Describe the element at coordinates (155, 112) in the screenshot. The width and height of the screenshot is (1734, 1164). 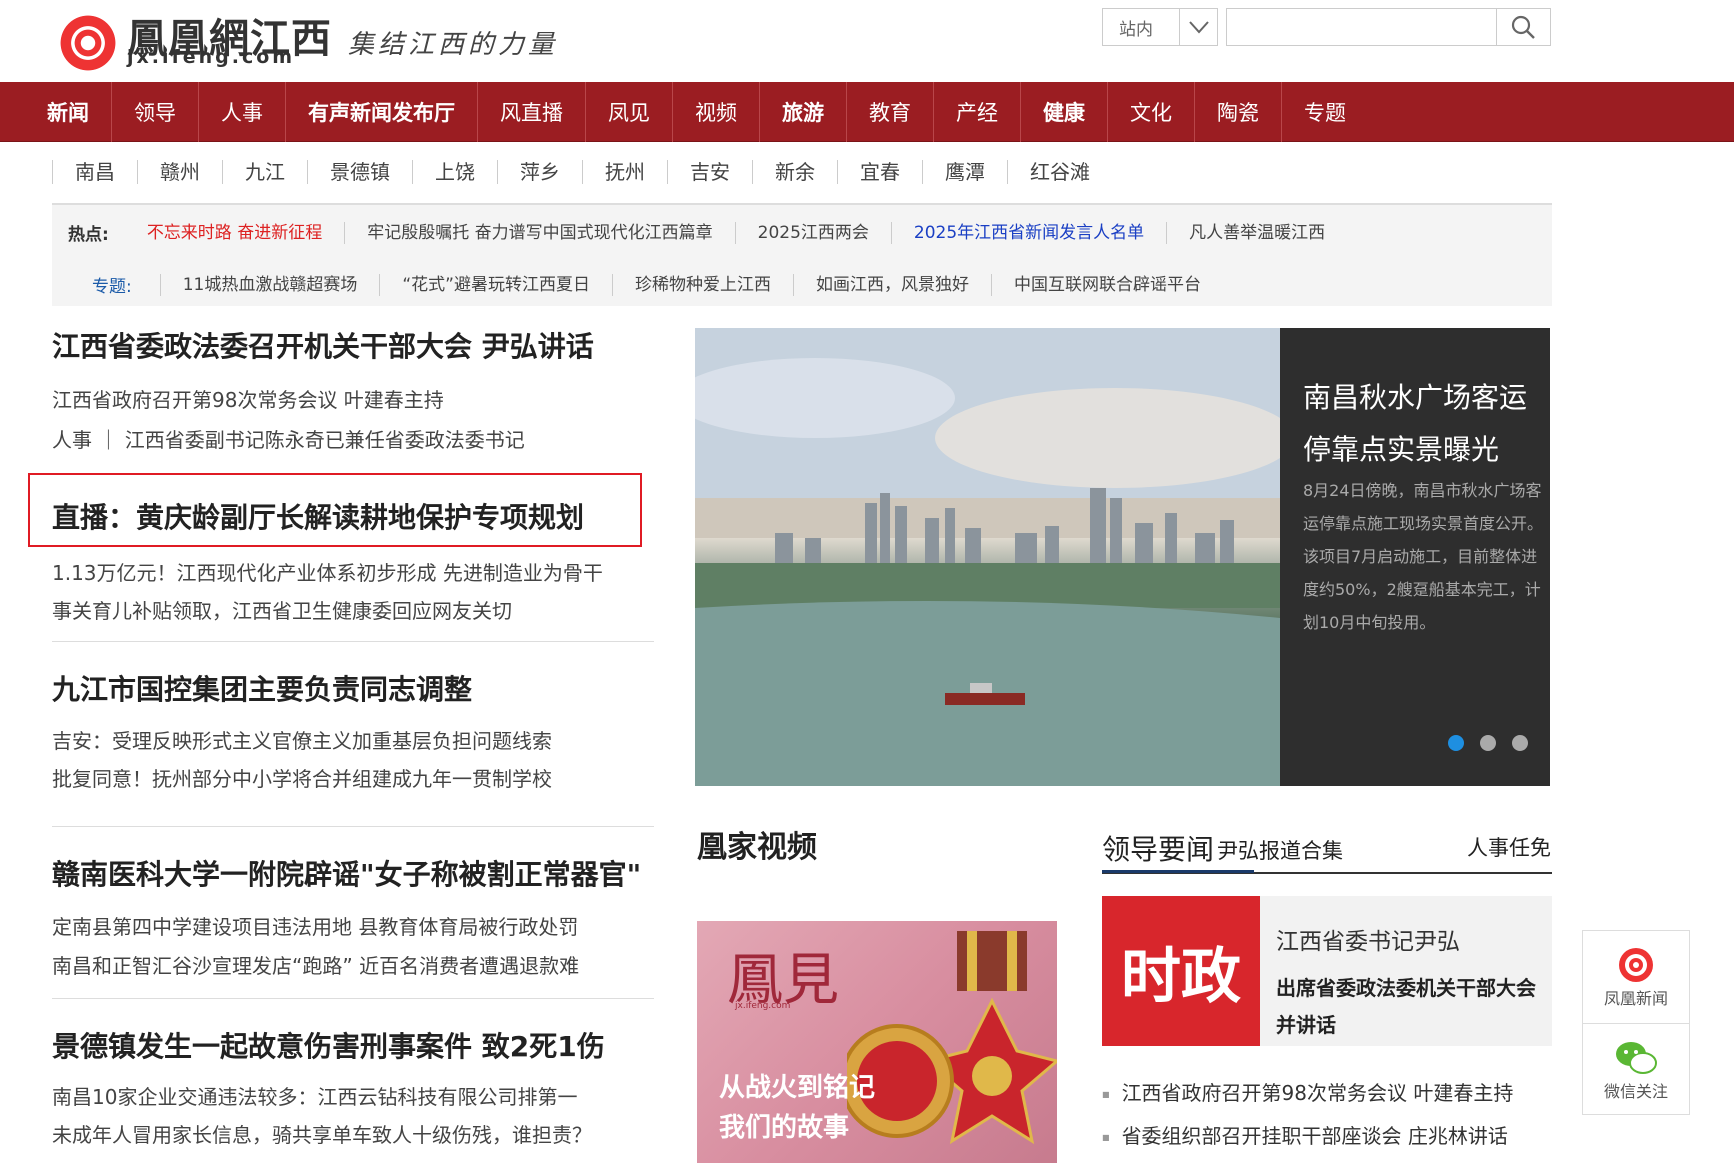
I see `nav-item: 领导` at that location.